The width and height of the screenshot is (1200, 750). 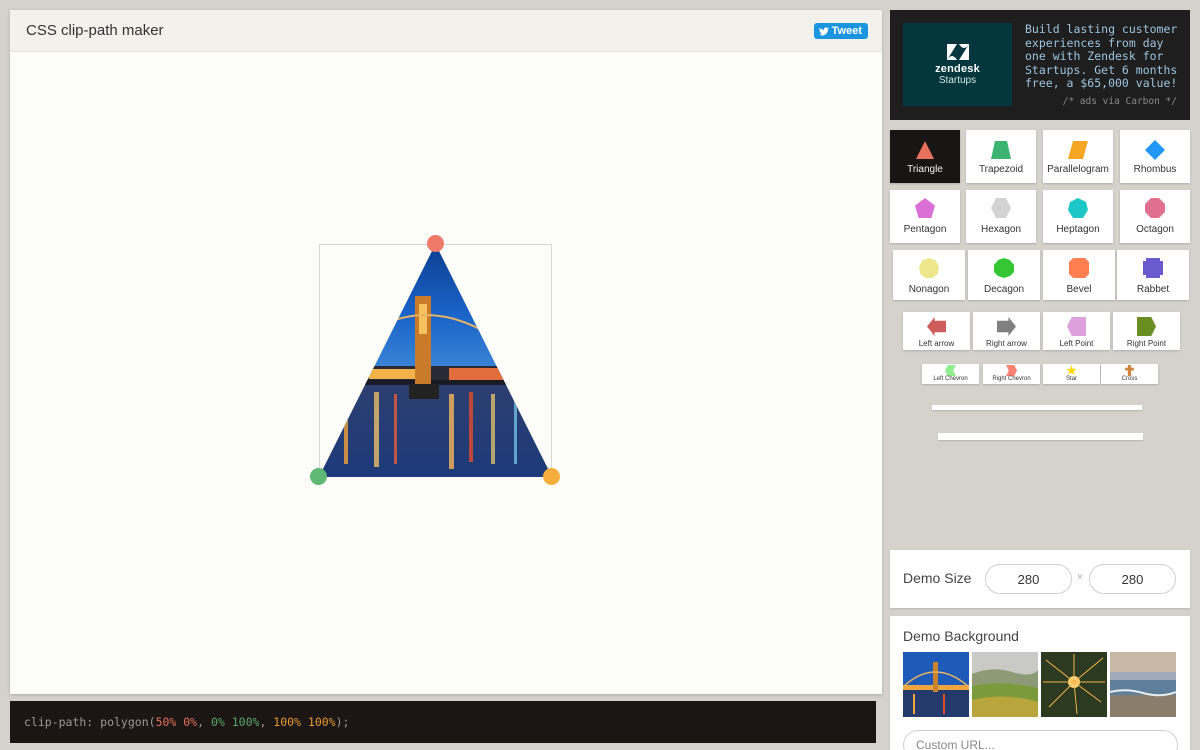 I want to click on shape-label: Octagon, so click(x=1155, y=229).